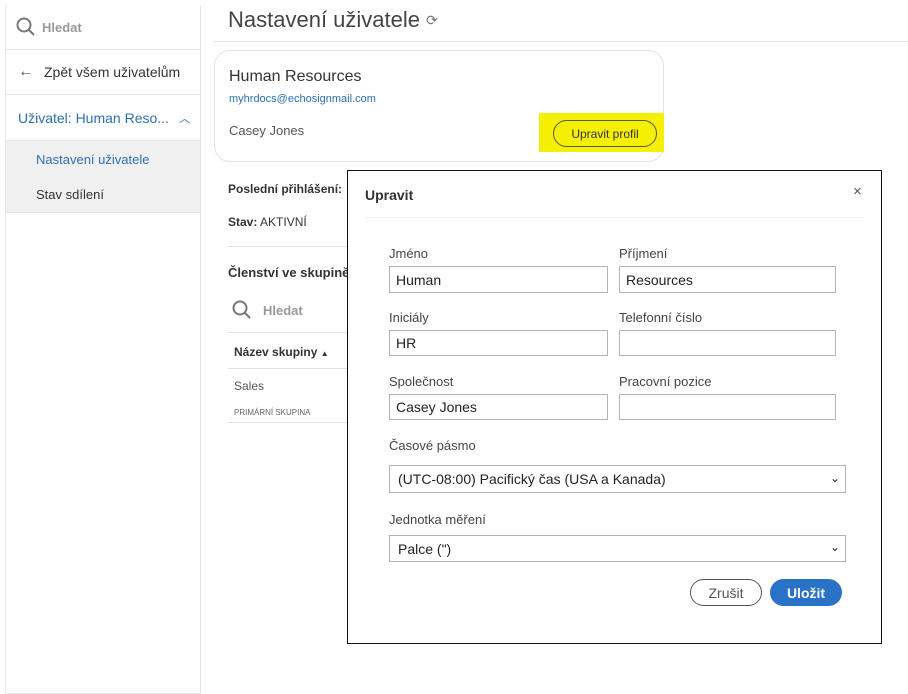 The image size is (908, 694). I want to click on arrow-left-icon: ←, so click(26, 71).